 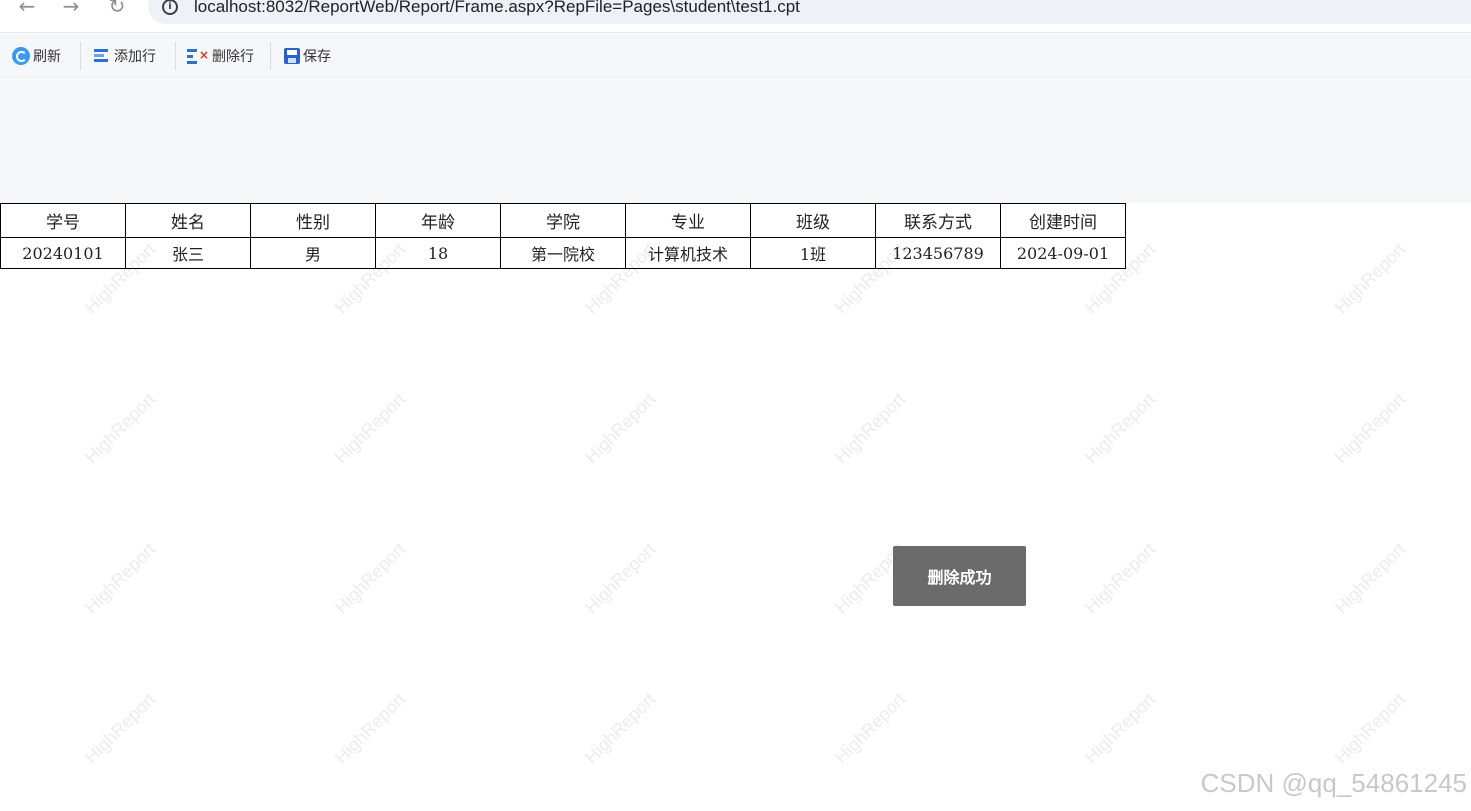 What do you see at coordinates (21, 56) in the screenshot?
I see `refresh-icon` at bounding box center [21, 56].